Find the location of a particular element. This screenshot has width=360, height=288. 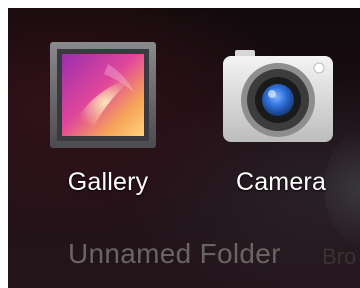

app-label-gallery: Gallery is located at coordinates (108, 182).